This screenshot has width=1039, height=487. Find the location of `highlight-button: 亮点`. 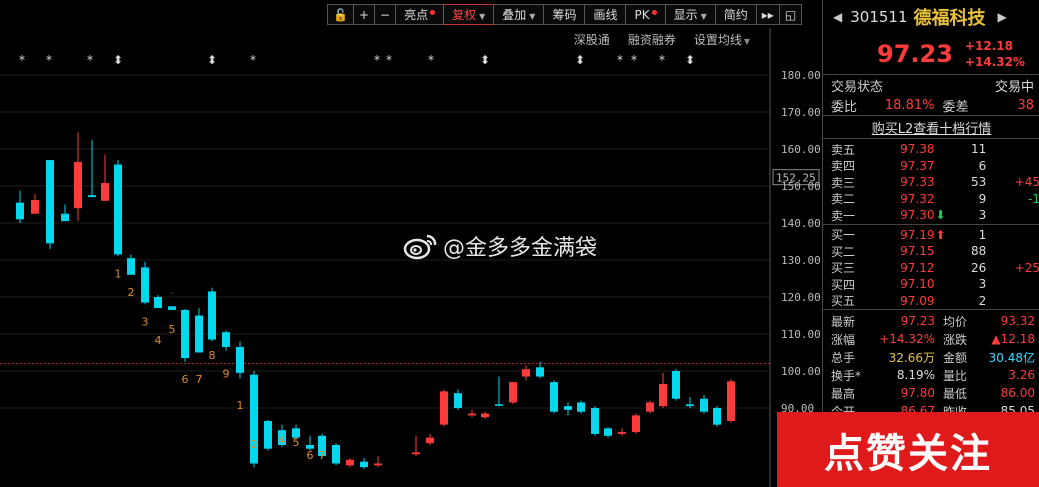

highlight-button: 亮点 is located at coordinates (420, 14).